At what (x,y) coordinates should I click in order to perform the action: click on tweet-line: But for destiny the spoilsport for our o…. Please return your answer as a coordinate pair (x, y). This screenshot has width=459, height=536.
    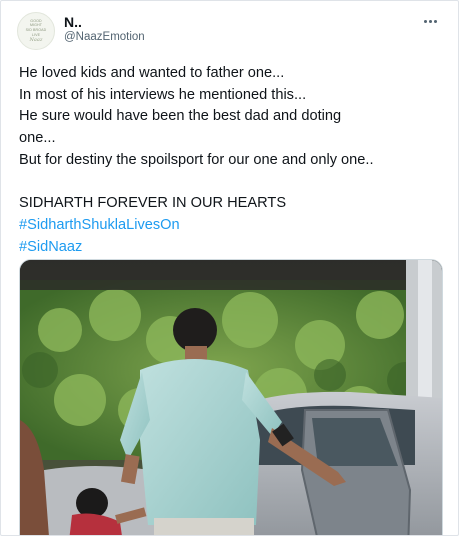
    Looking at the image, I should click on (196, 159).